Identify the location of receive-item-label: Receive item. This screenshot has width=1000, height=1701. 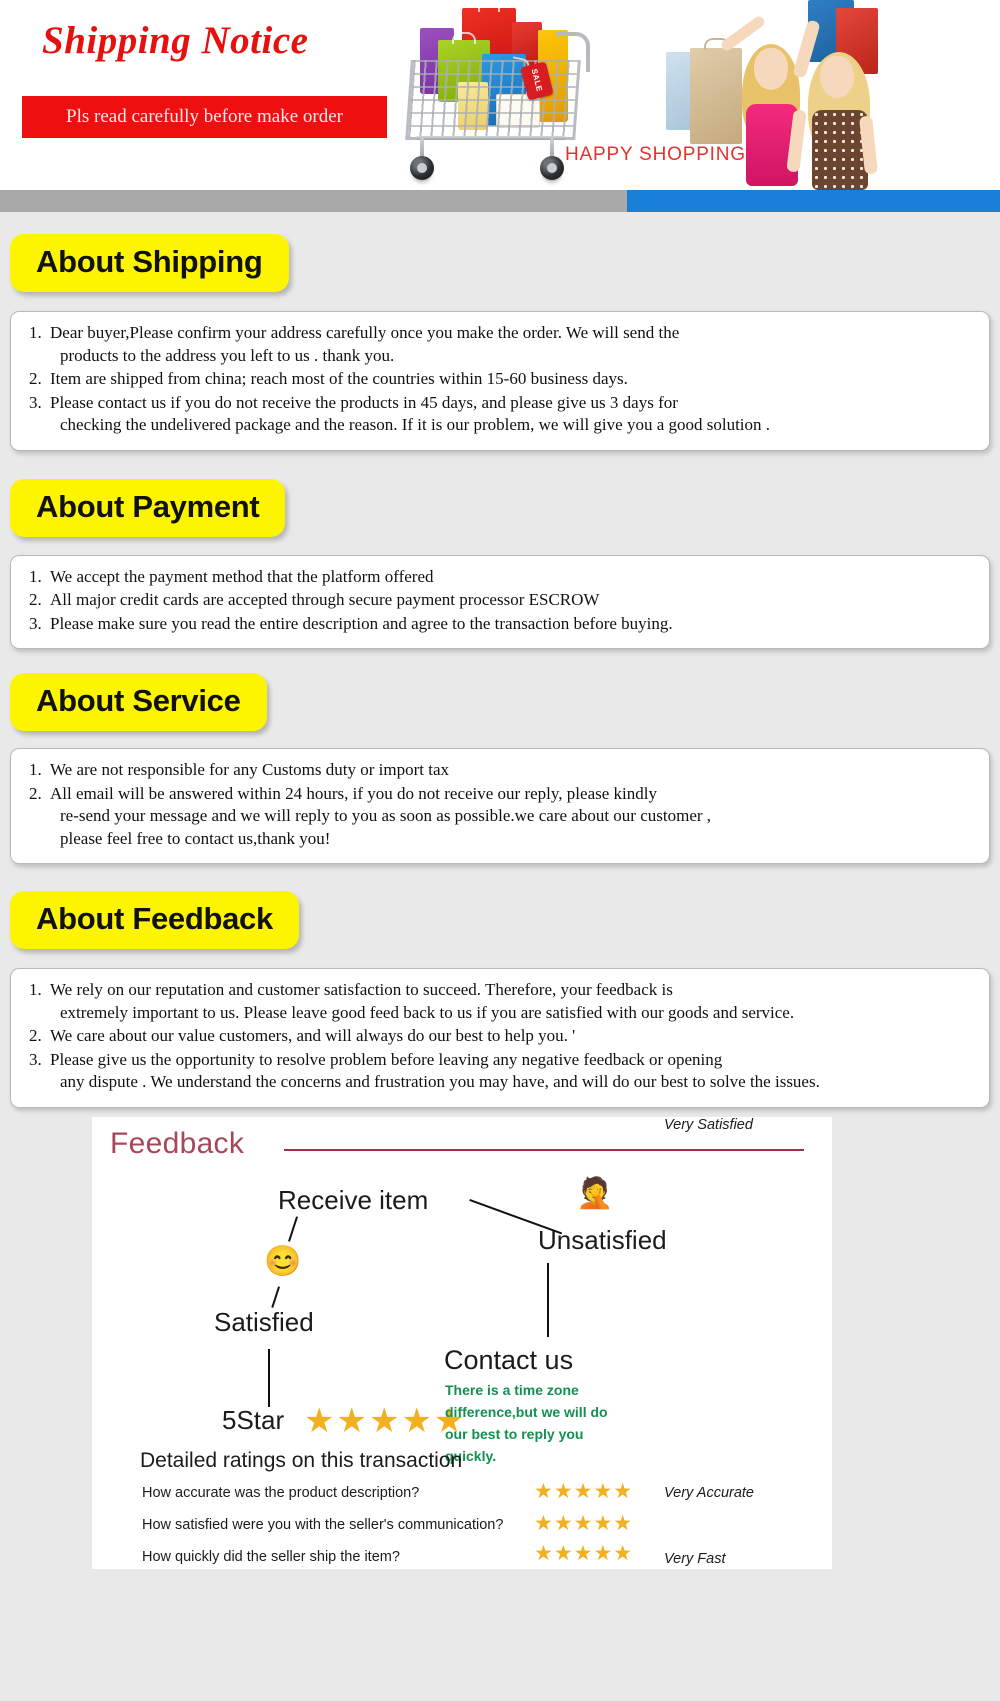
(353, 1199).